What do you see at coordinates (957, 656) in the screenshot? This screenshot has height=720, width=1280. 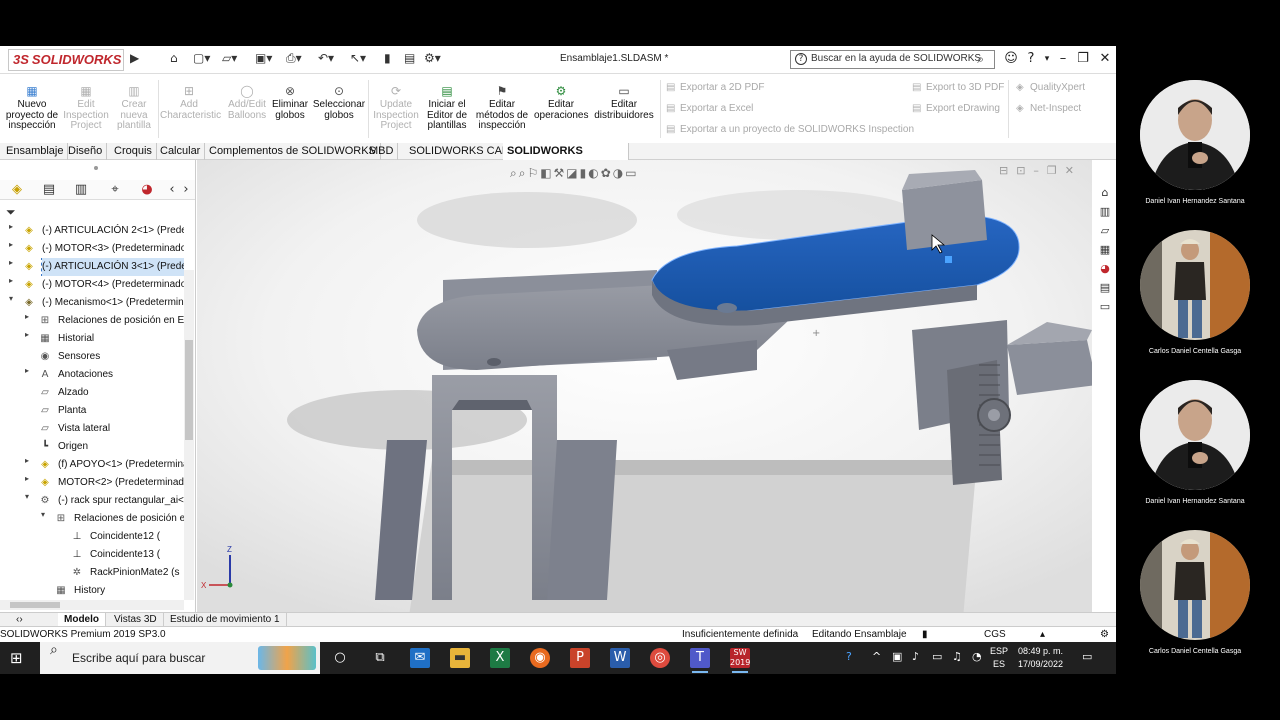 I see `volume-icon: ♫` at bounding box center [957, 656].